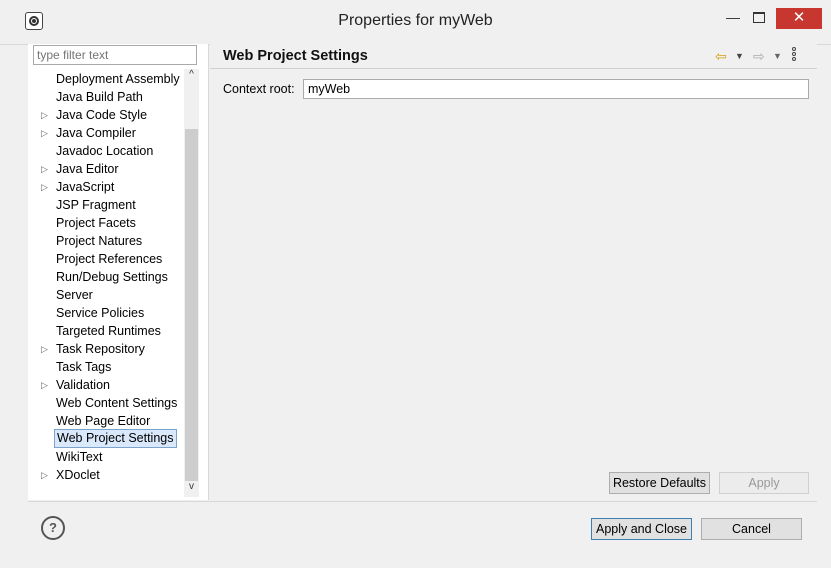 Image resolution: width=831 pixels, height=568 pixels. What do you see at coordinates (99, 97) in the screenshot?
I see `tree-item-label: Java Build Path` at bounding box center [99, 97].